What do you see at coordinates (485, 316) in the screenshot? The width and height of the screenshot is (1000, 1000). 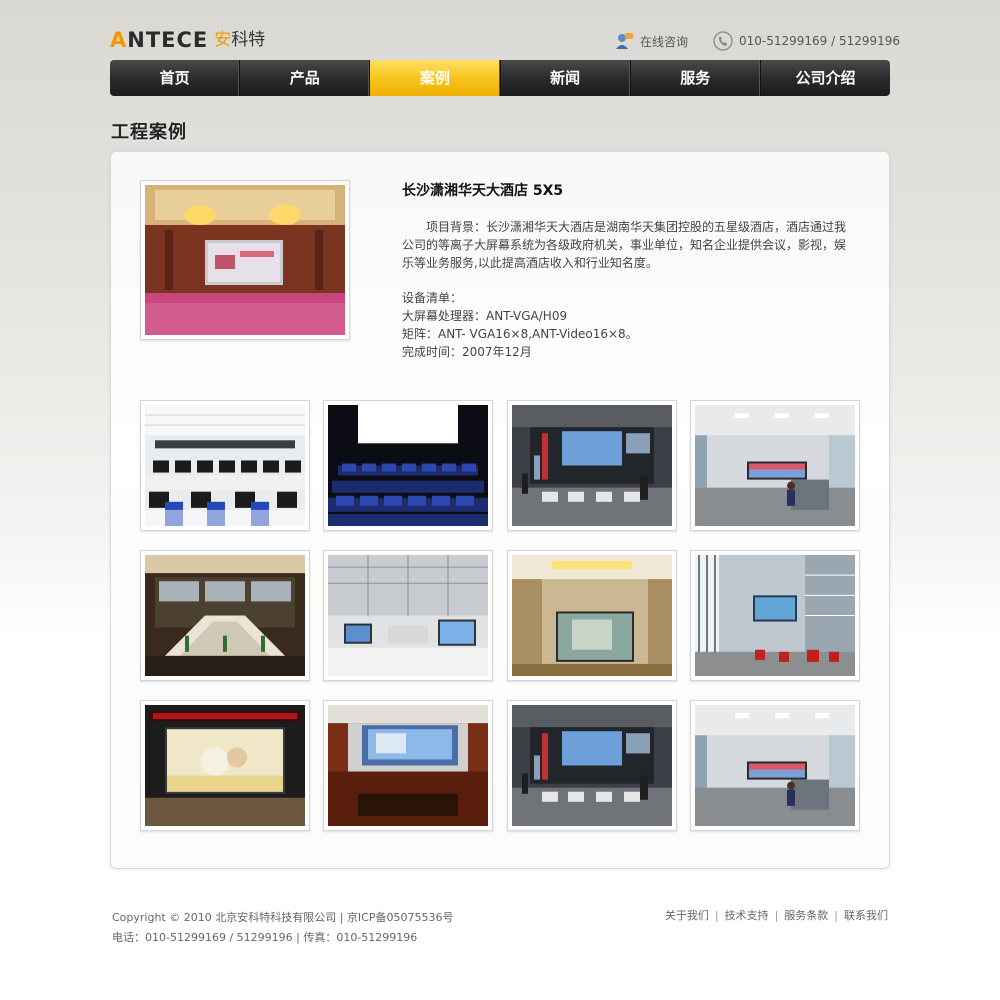 I see `equipment-processor: 大屏幕处理器：ANT-VGA/H09` at bounding box center [485, 316].